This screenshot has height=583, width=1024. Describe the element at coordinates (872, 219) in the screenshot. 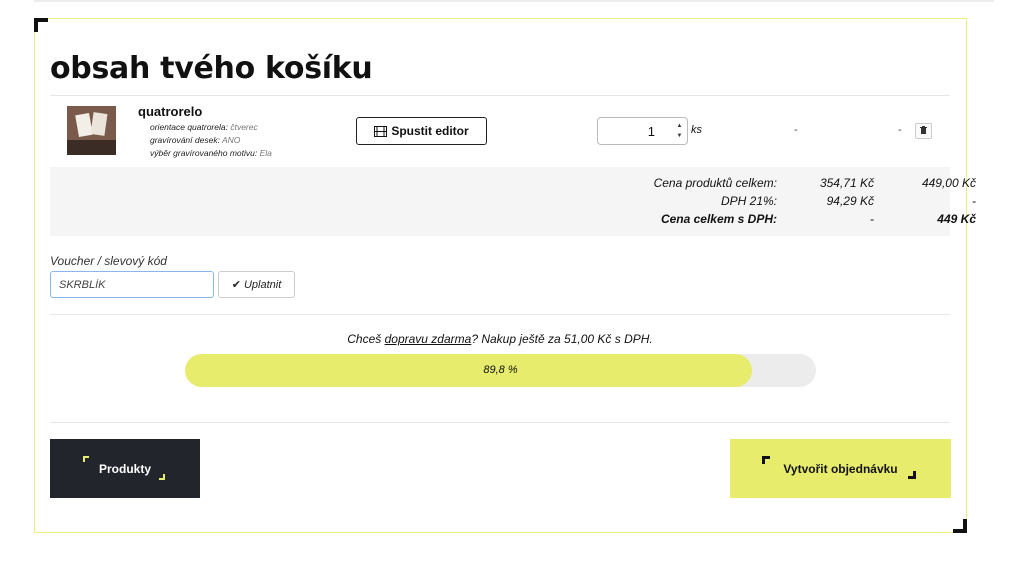

I see `grand-total-excl: -` at that location.